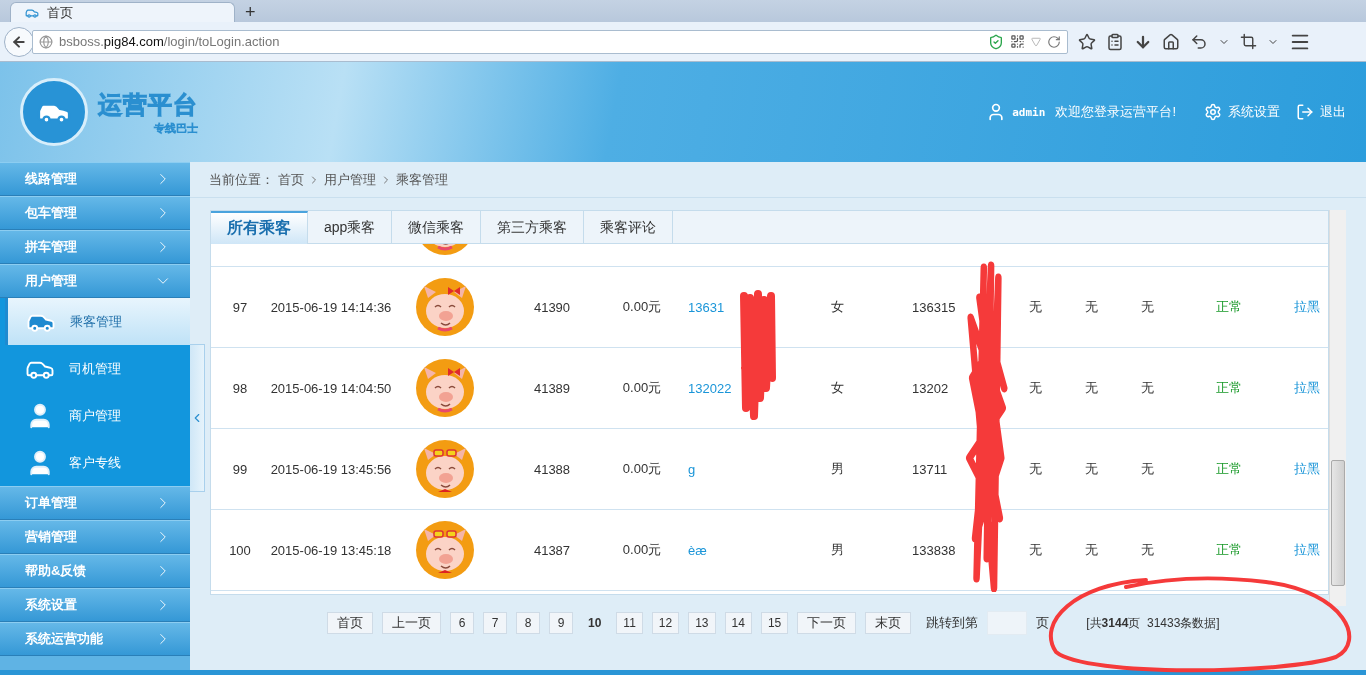  What do you see at coordinates (827, 623) in the screenshot?
I see `next-page-button: 下一页` at bounding box center [827, 623].